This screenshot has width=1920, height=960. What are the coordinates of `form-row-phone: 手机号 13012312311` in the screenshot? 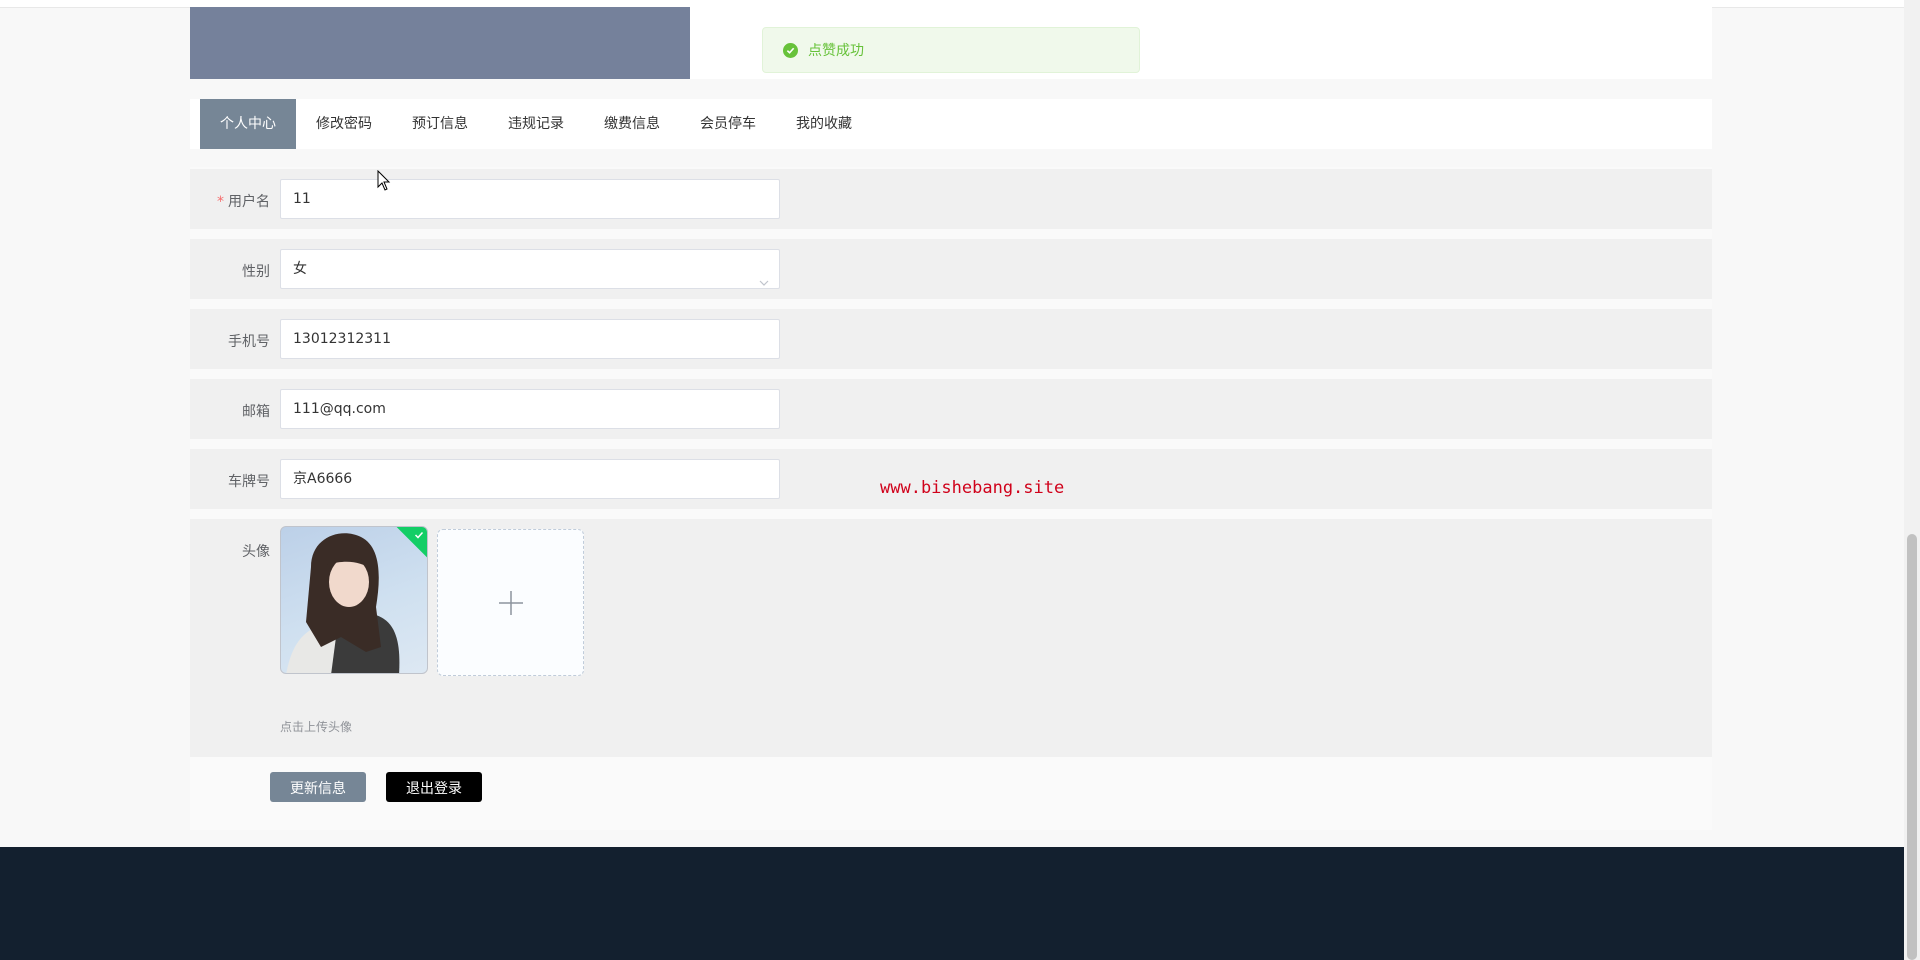 It's located at (951, 339).